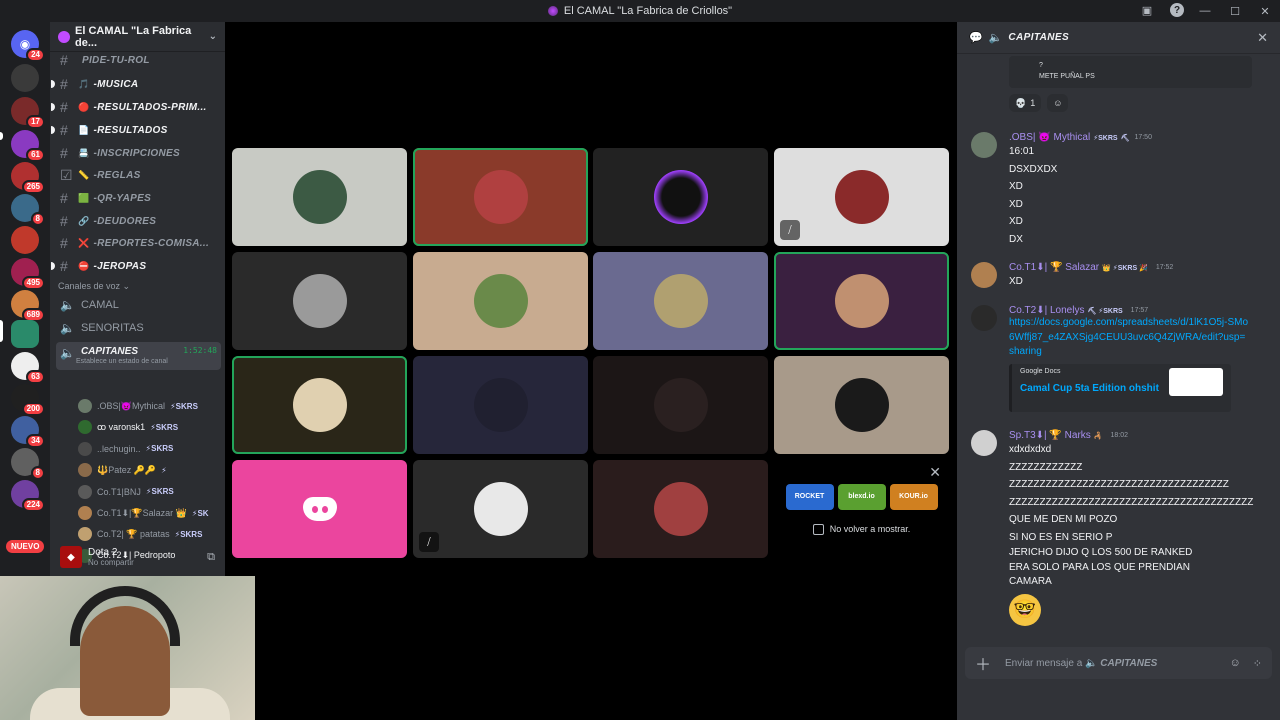 The height and width of the screenshot is (720, 1280). What do you see at coordinates (25, 546) in the screenshot?
I see `new-badge: NUEVO` at bounding box center [25, 546].